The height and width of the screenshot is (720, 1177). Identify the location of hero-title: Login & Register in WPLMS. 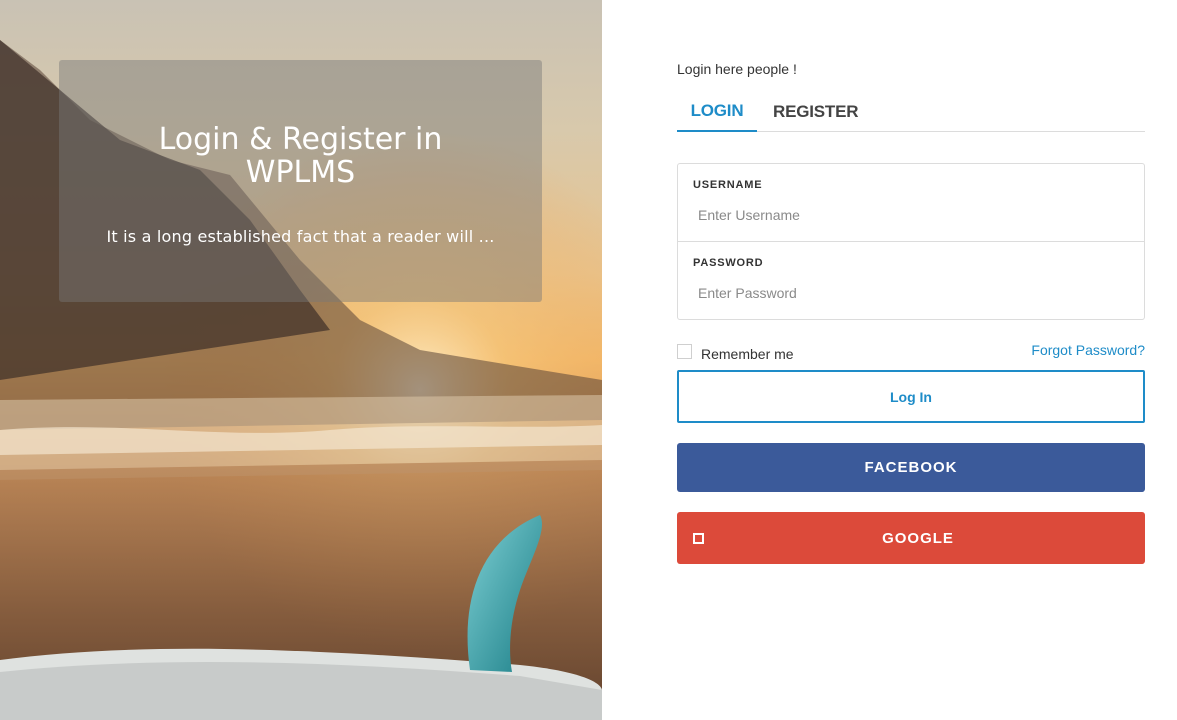
(300, 156).